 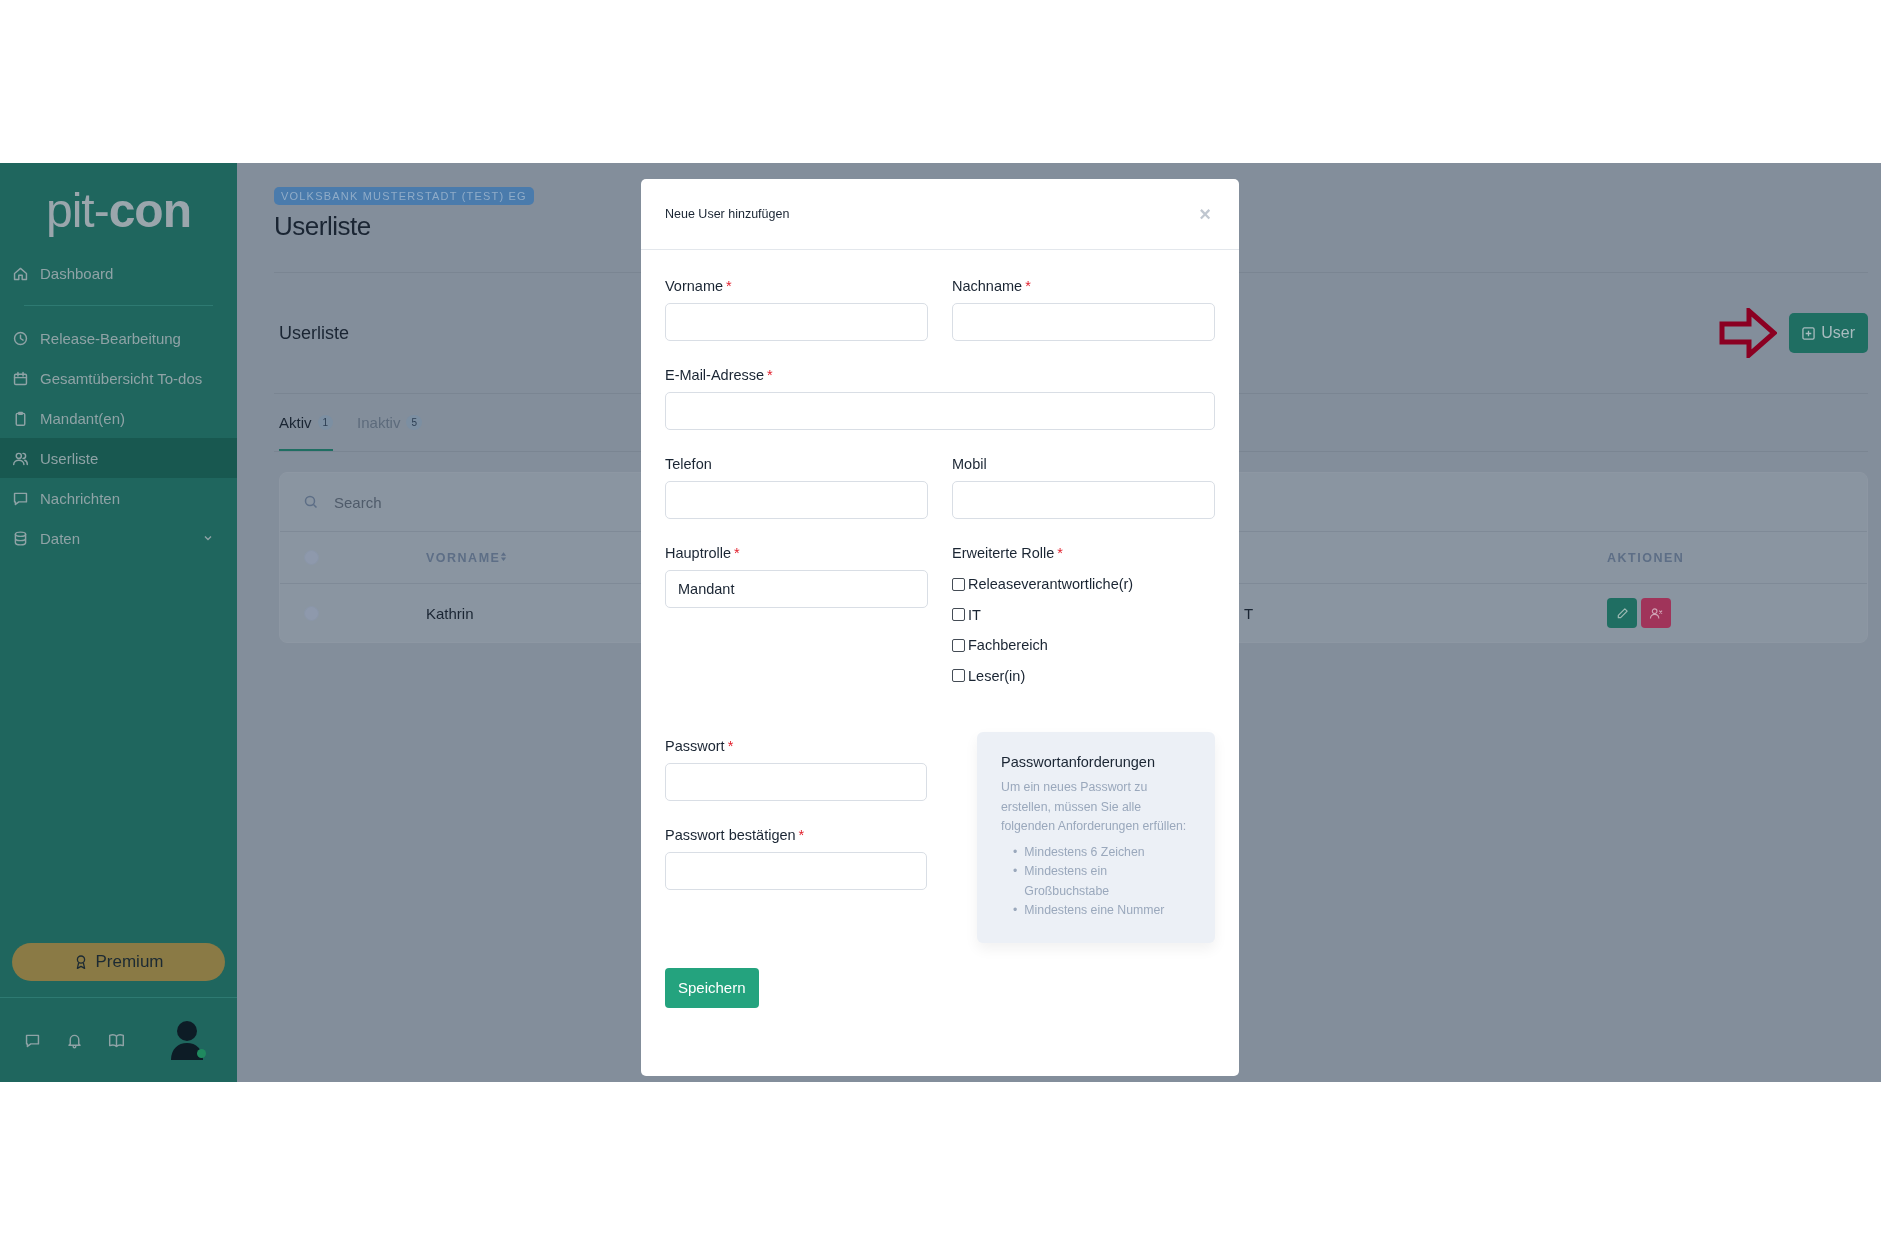 What do you see at coordinates (306, 422) in the screenshot?
I see `tab: Aktiv 1` at bounding box center [306, 422].